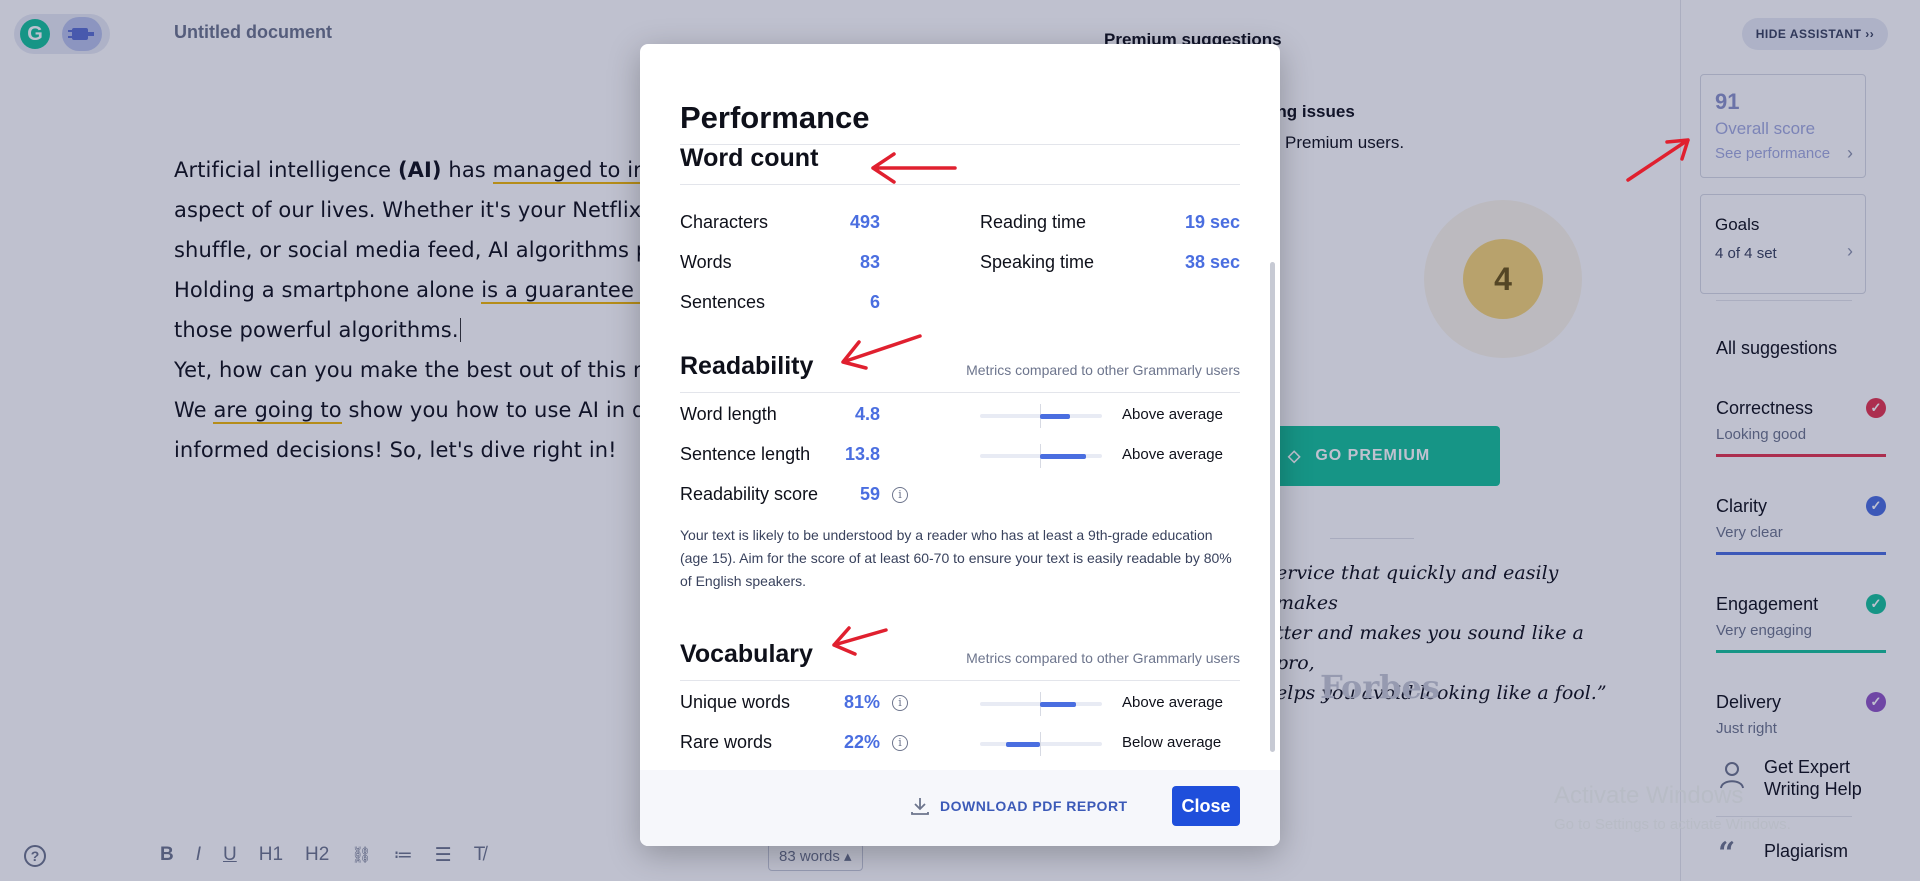 The width and height of the screenshot is (1920, 881). Describe the element at coordinates (1658, 160) in the screenshot. I see `arrow-overall-score` at that location.